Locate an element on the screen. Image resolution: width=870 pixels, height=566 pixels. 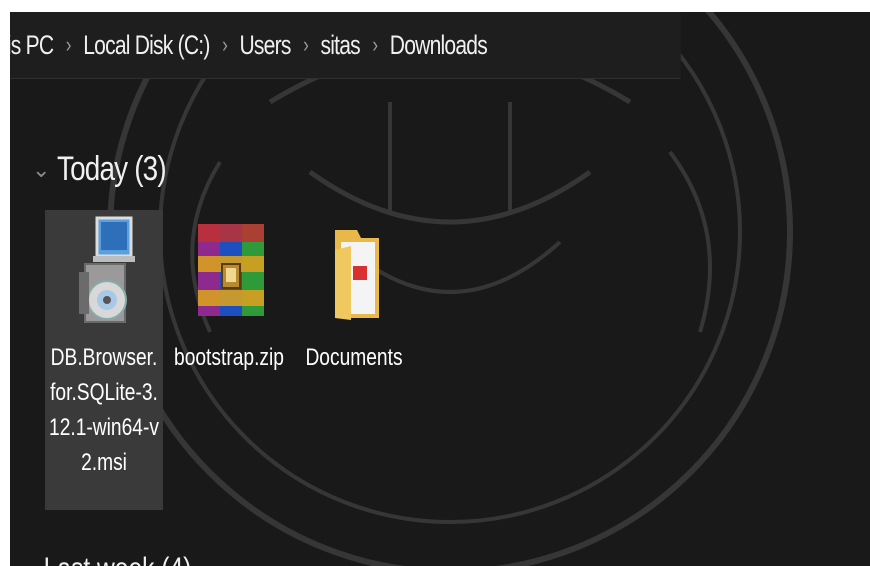
installer-icon is located at coordinates (104, 270).